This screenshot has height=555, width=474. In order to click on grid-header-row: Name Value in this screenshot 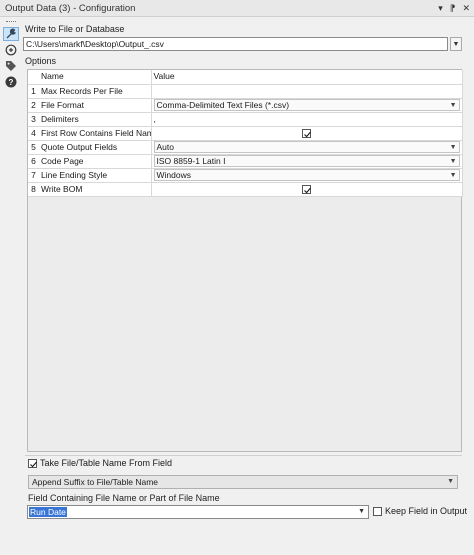, I will do `click(245, 77)`.